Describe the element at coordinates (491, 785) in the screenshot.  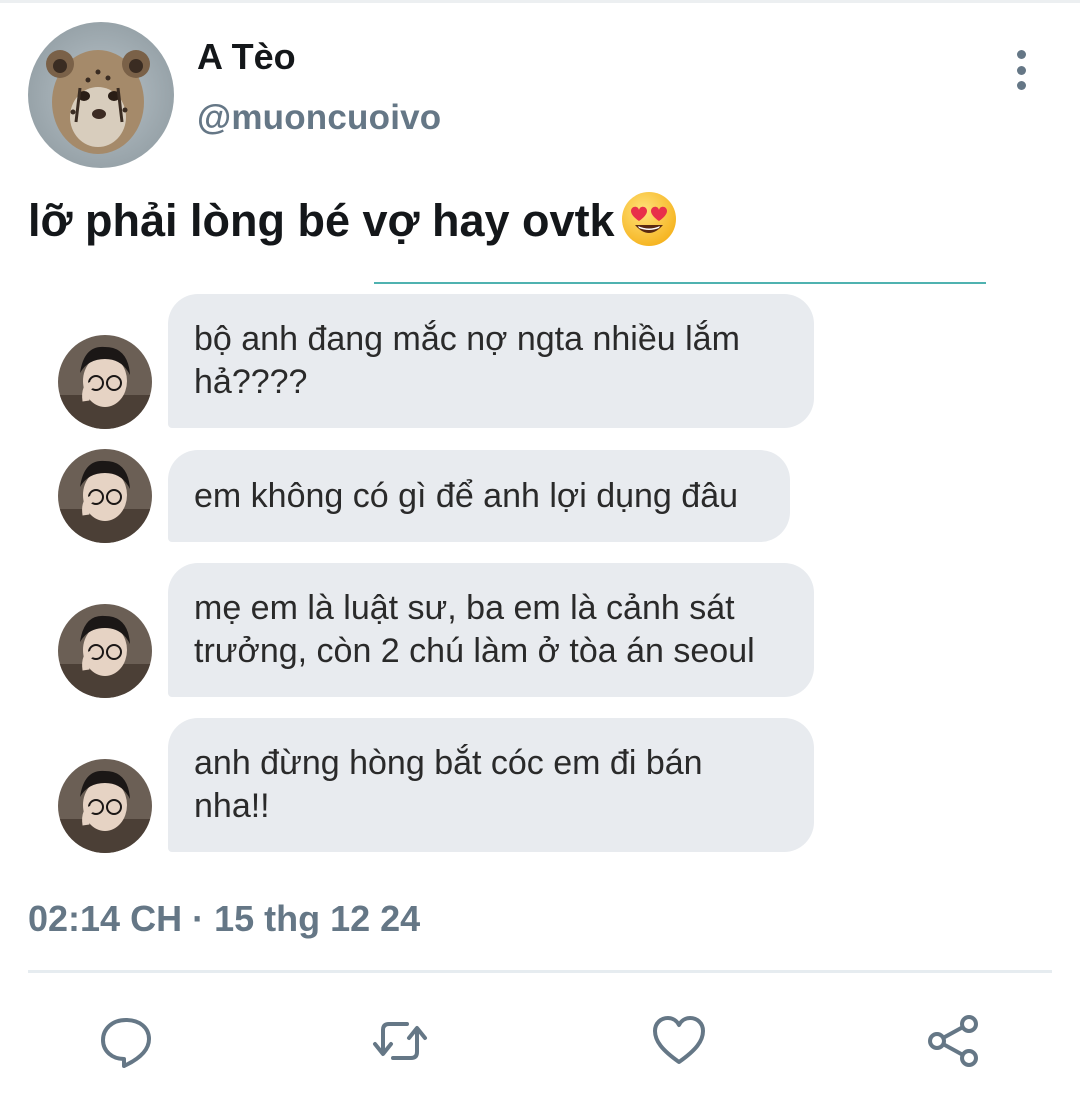
I see `message-bubble: anh đừng hòng bắt cóc em đi bán nha!!` at that location.